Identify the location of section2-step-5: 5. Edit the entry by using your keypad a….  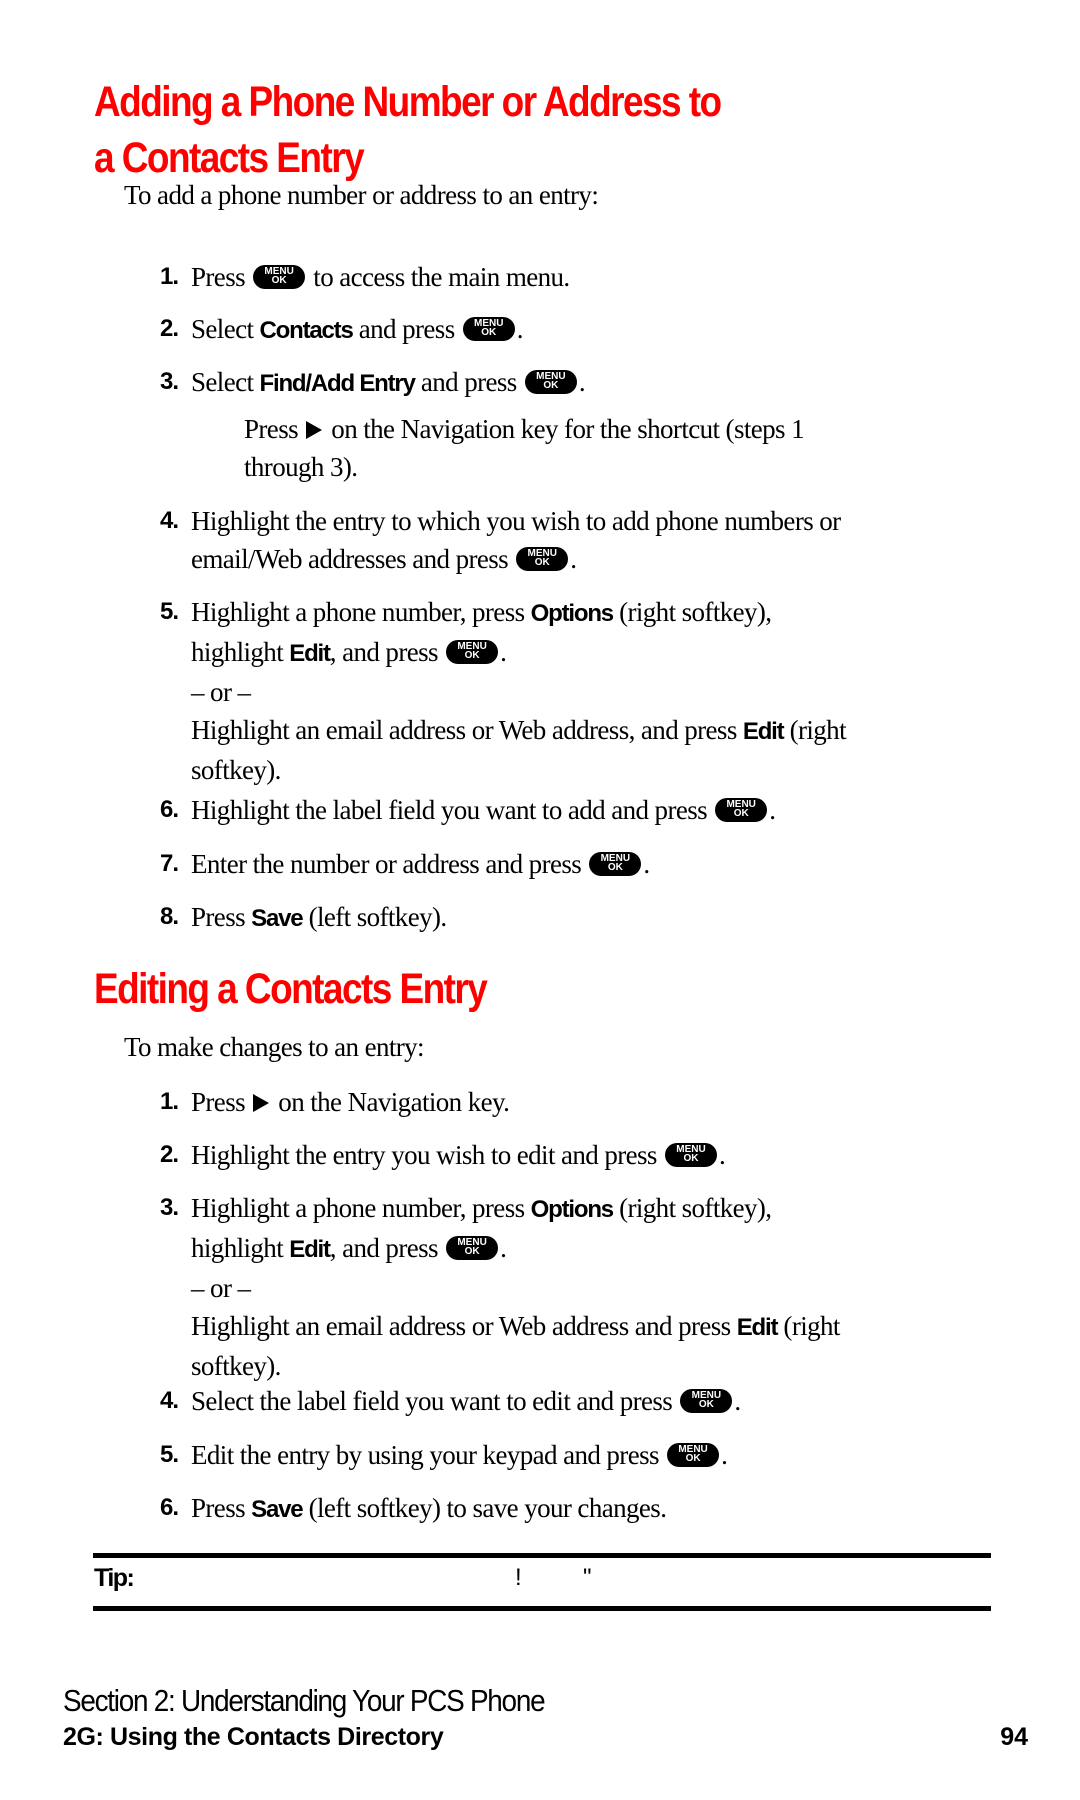
(585, 1455).